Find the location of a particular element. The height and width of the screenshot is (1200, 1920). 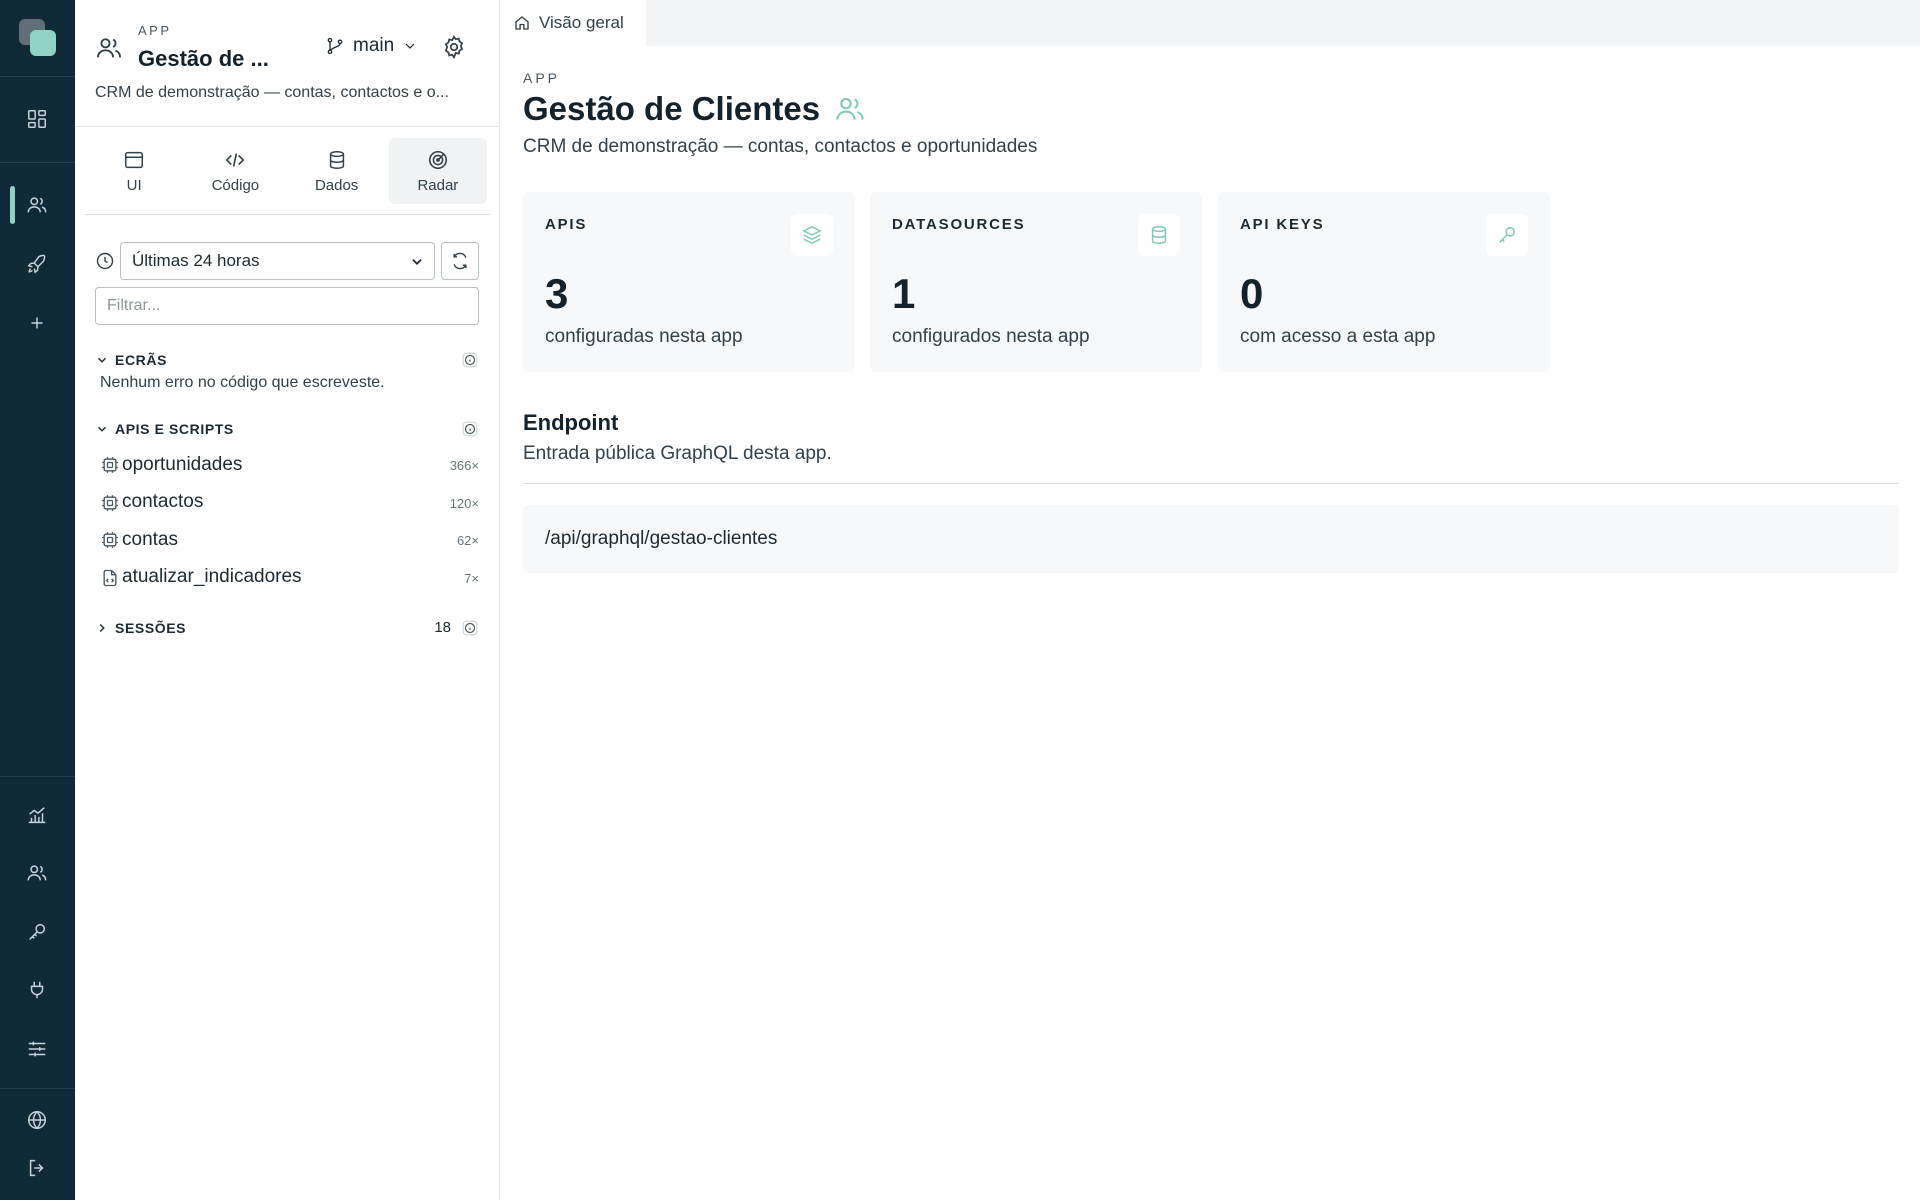

sliders-icon is located at coordinates (37, 1049).